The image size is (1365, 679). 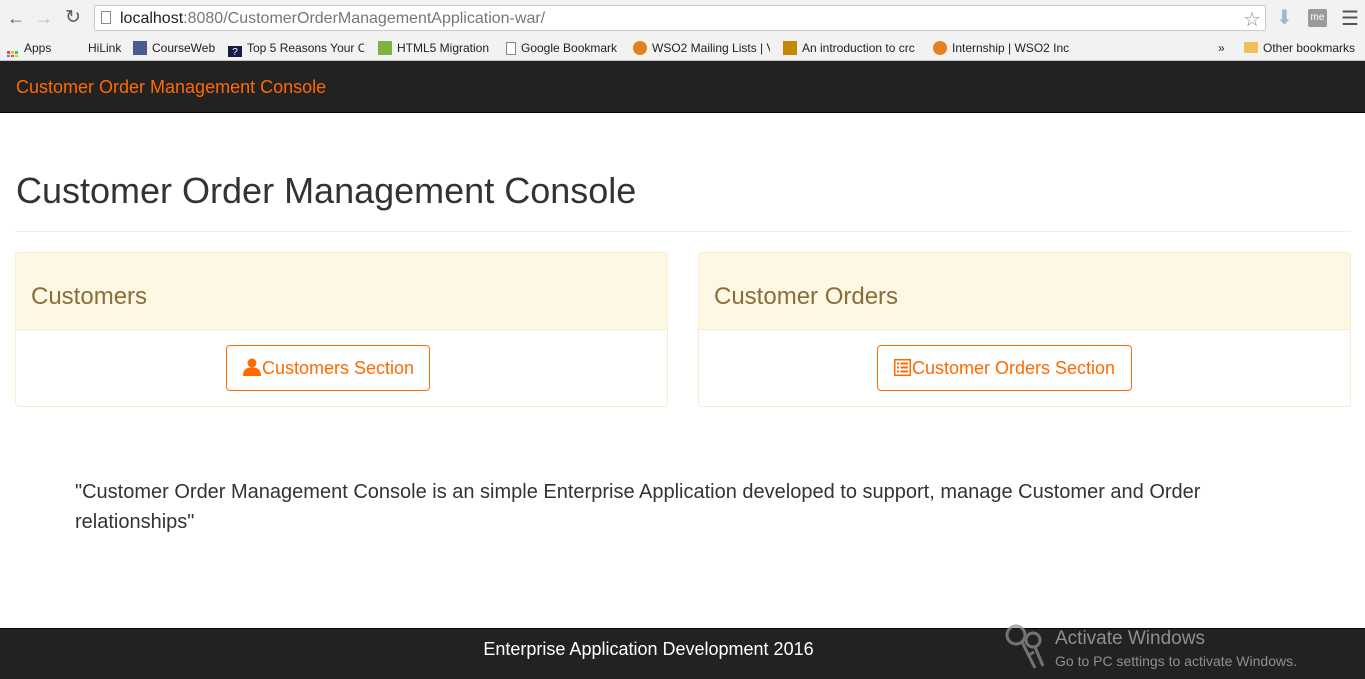 I want to click on panel-heading: Customers, so click(x=341, y=291).